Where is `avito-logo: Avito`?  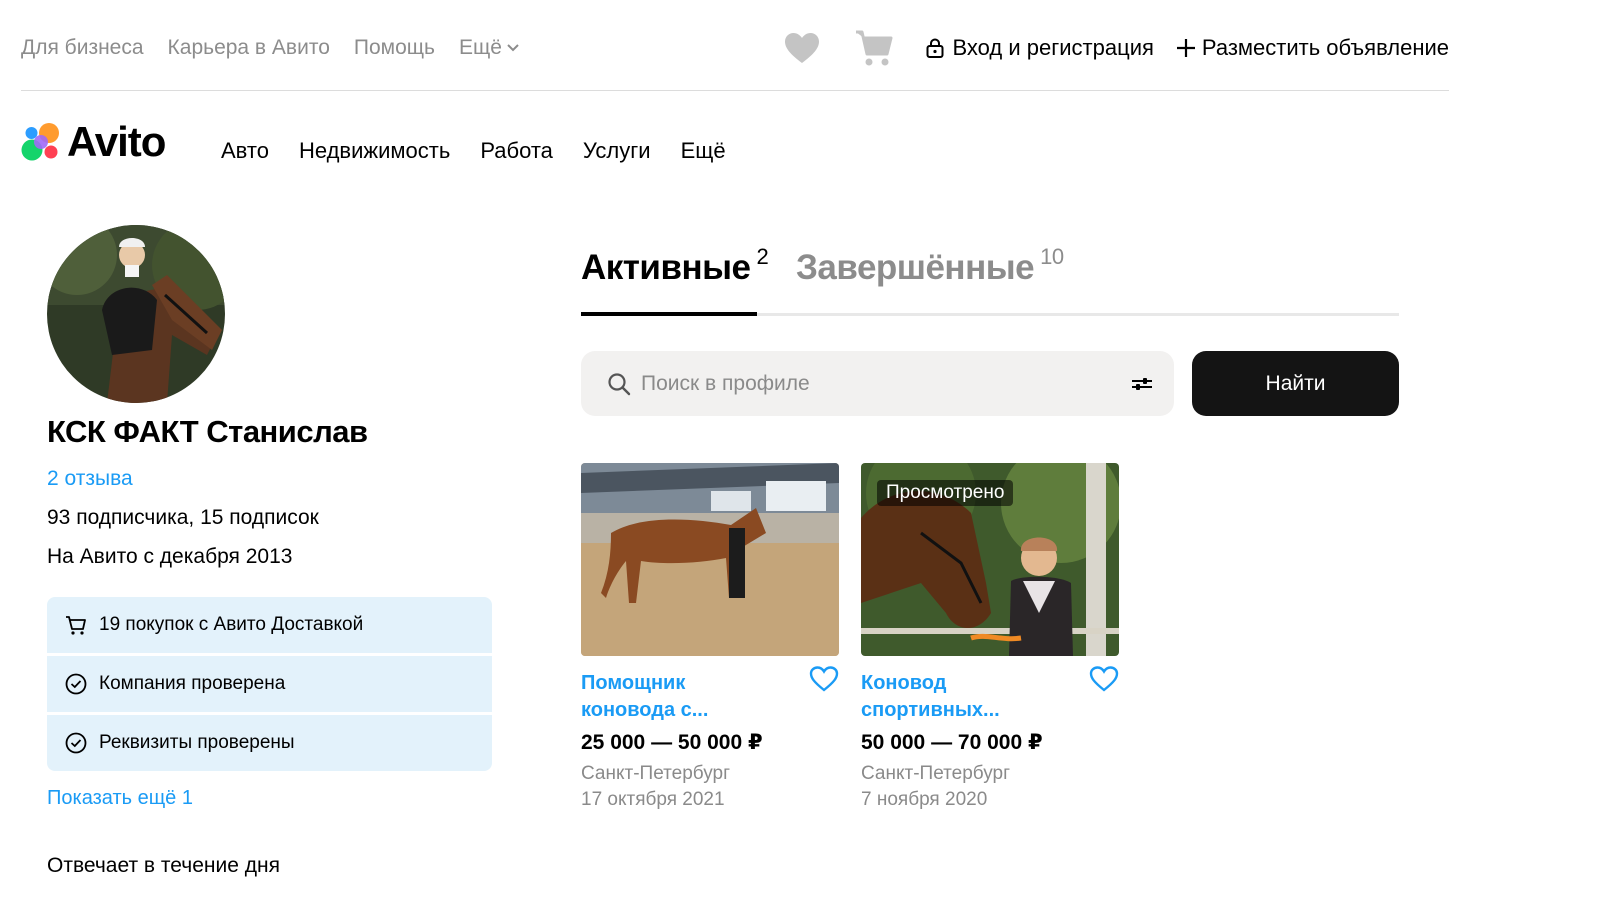
avito-logo: Avito is located at coordinates (93, 141).